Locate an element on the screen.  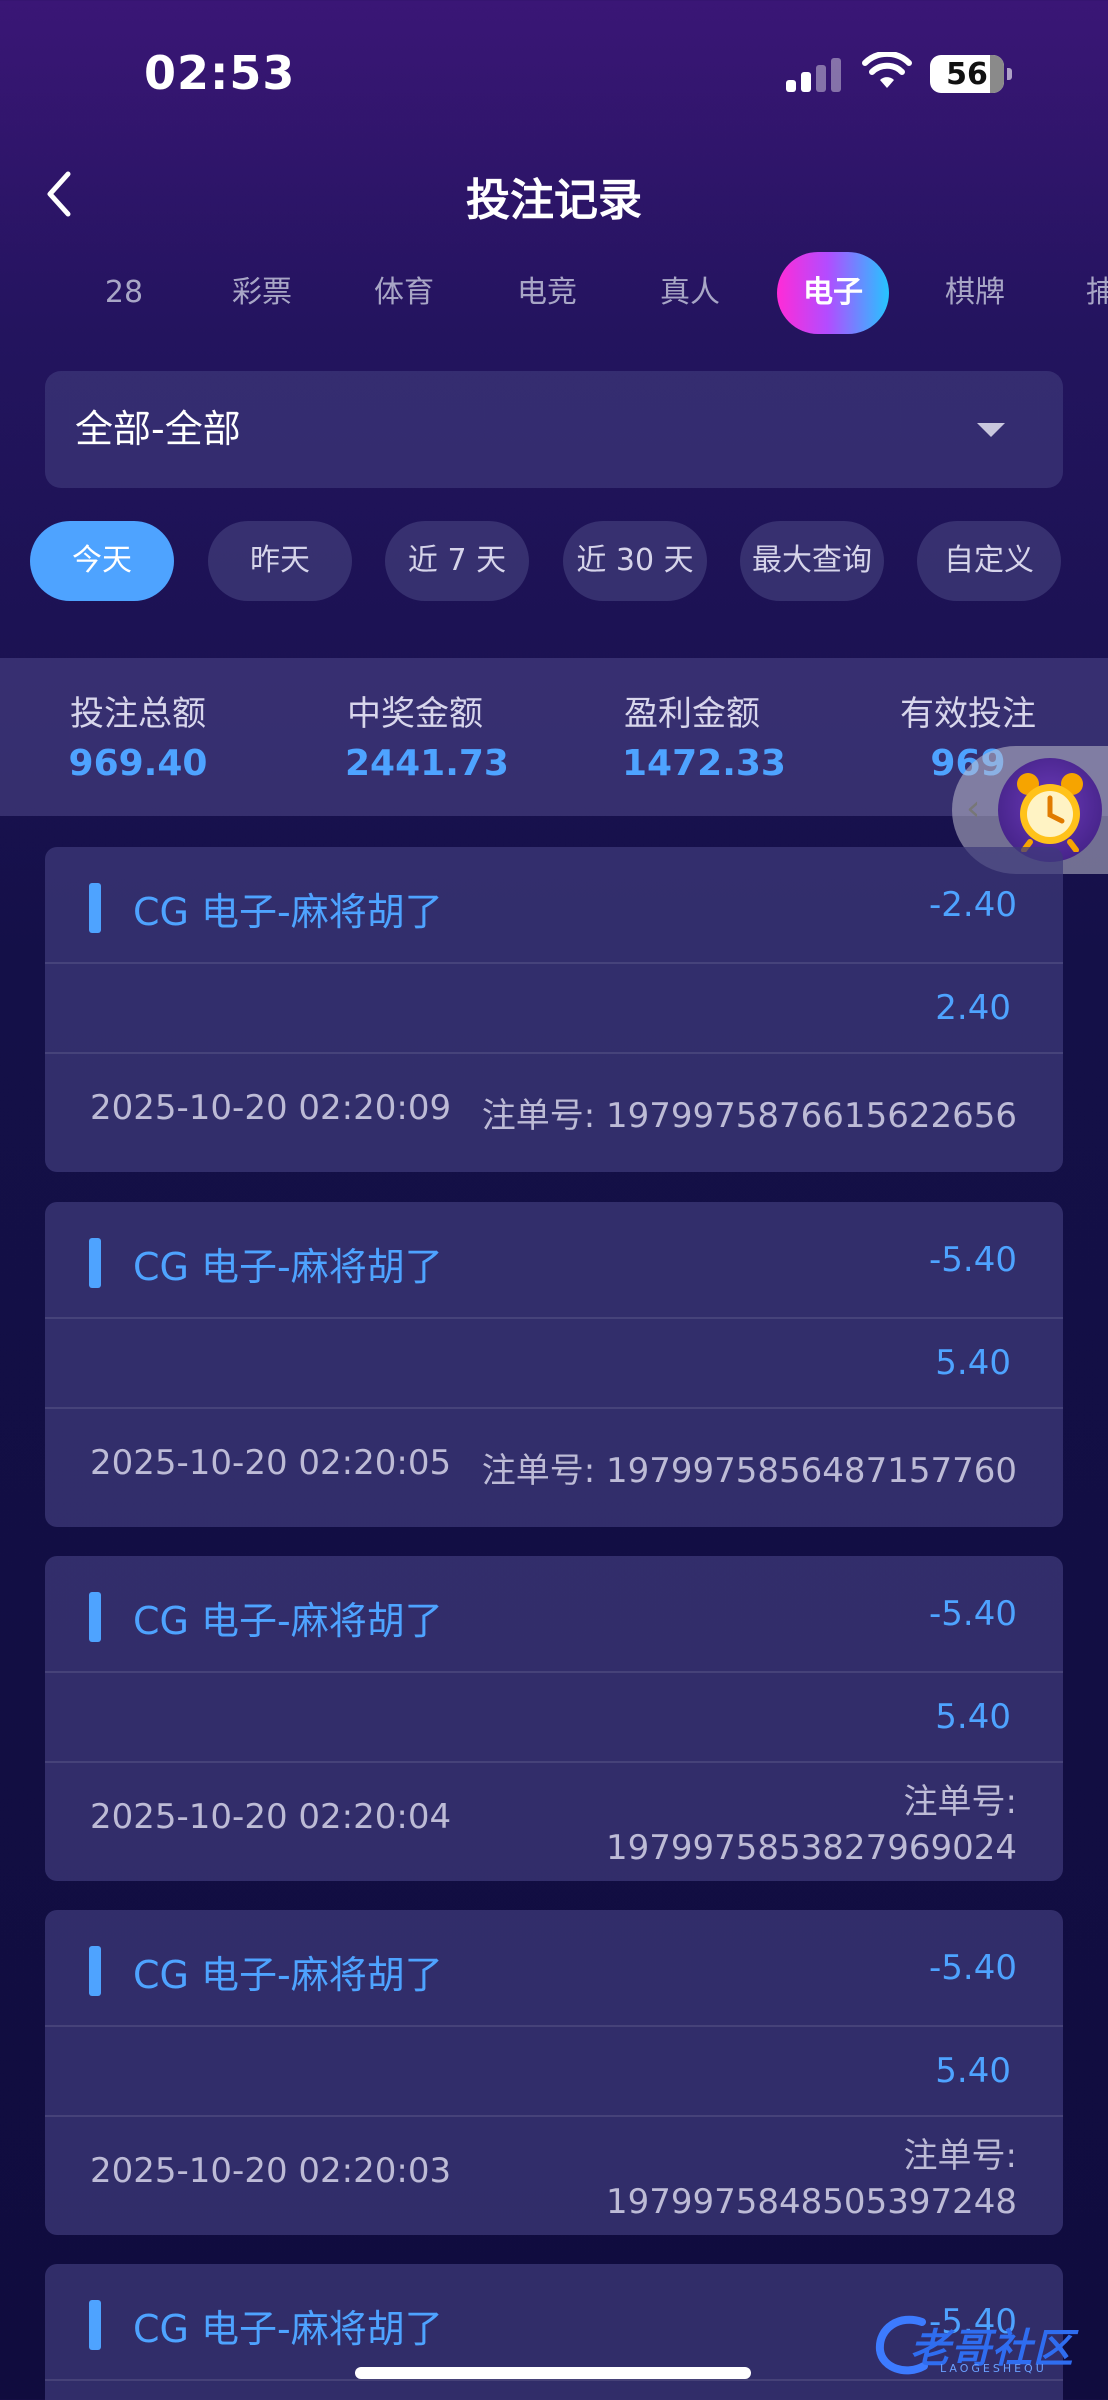
summary-value: 969.40 is located at coordinates (138, 763).